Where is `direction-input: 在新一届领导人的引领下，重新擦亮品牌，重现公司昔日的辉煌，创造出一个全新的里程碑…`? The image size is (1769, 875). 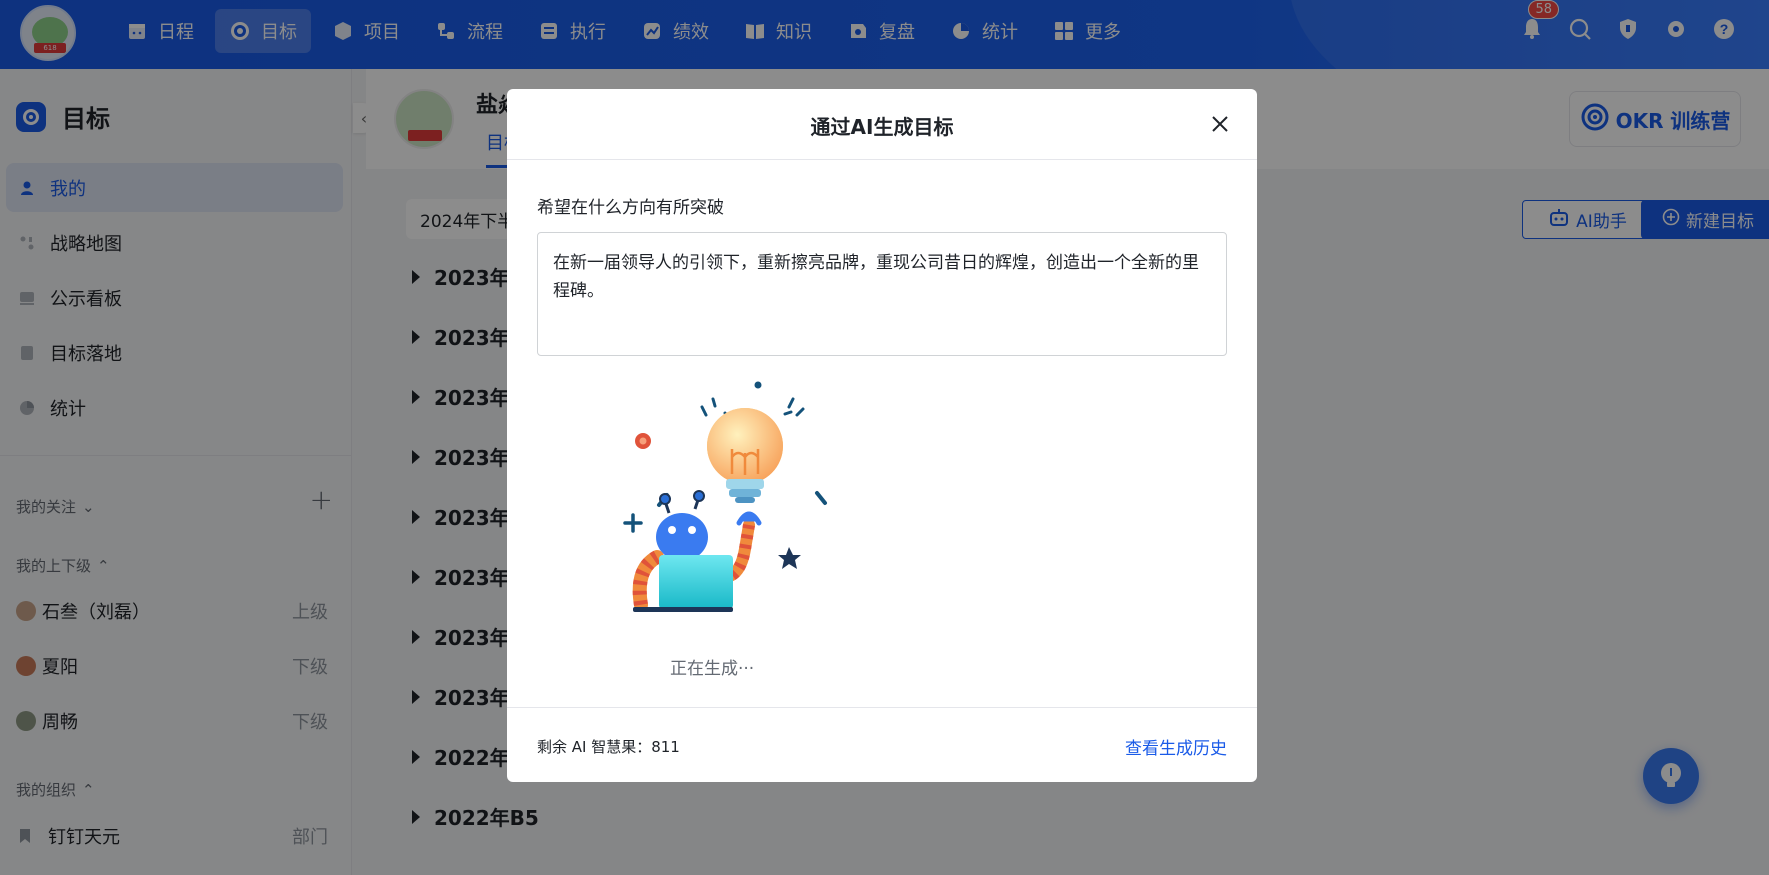 direction-input: 在新一届领导人的引领下，重新擦亮品牌，重现公司昔日的辉煌，创造出一个全新的里程碑… is located at coordinates (882, 294).